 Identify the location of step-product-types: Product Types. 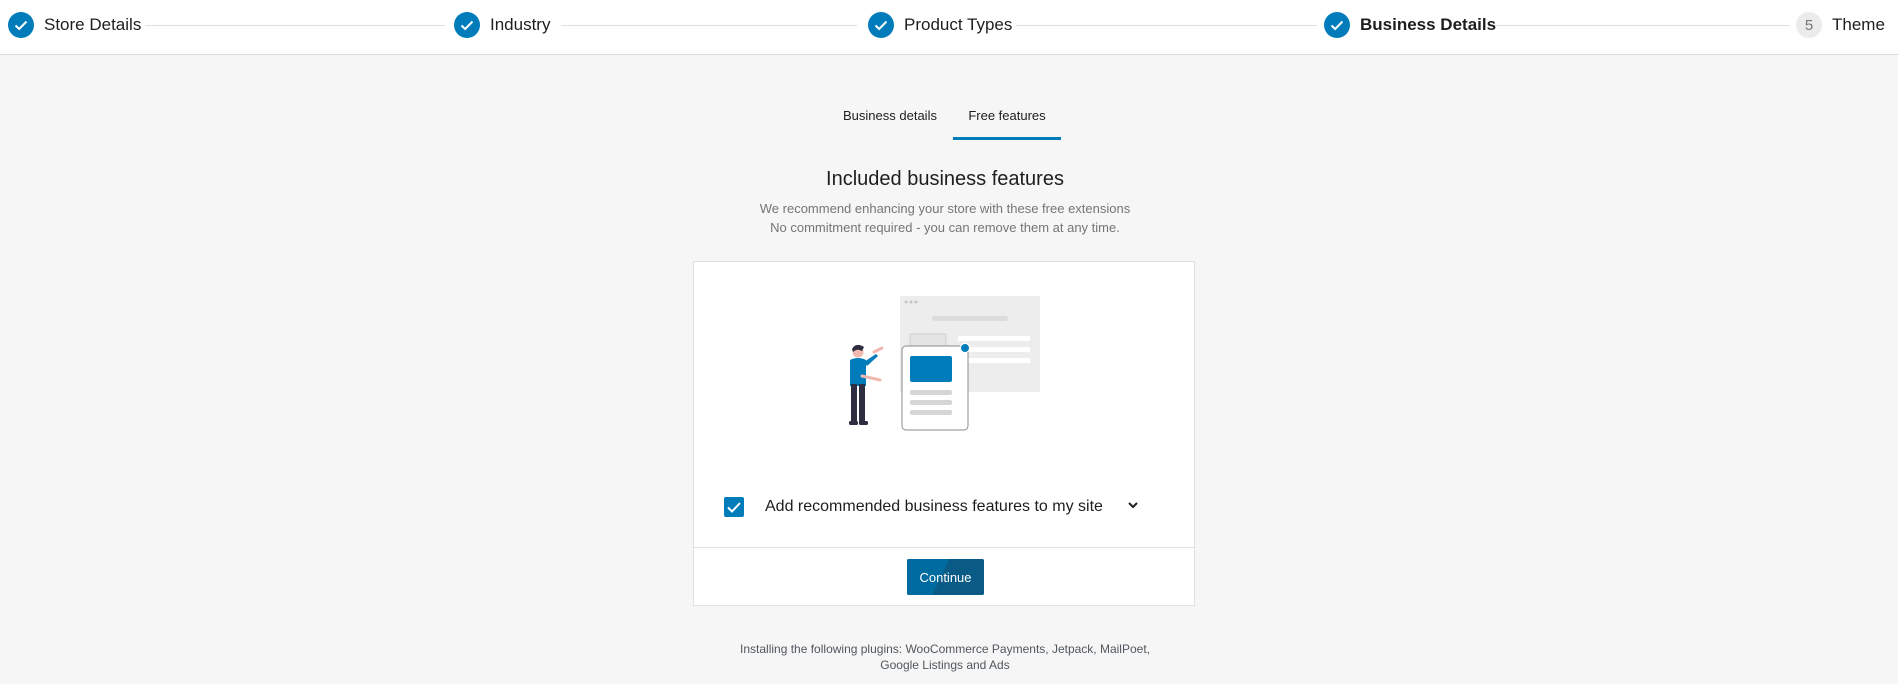
(940, 25).